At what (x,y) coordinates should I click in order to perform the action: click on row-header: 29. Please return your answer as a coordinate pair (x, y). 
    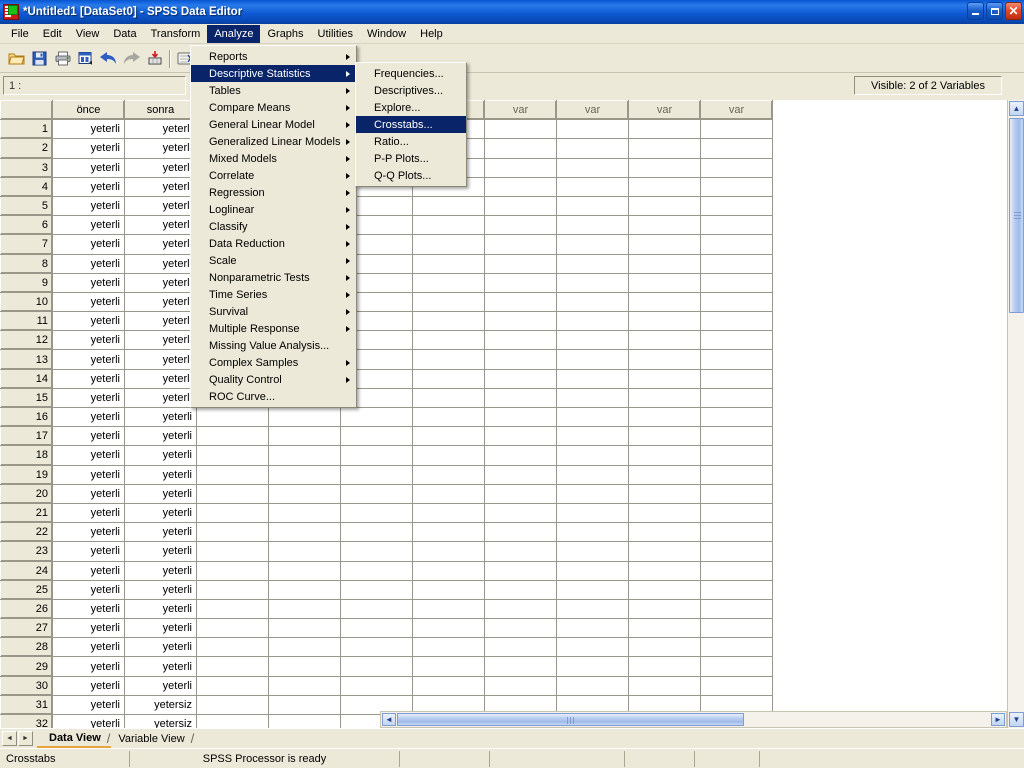
    Looking at the image, I should click on (26, 666).